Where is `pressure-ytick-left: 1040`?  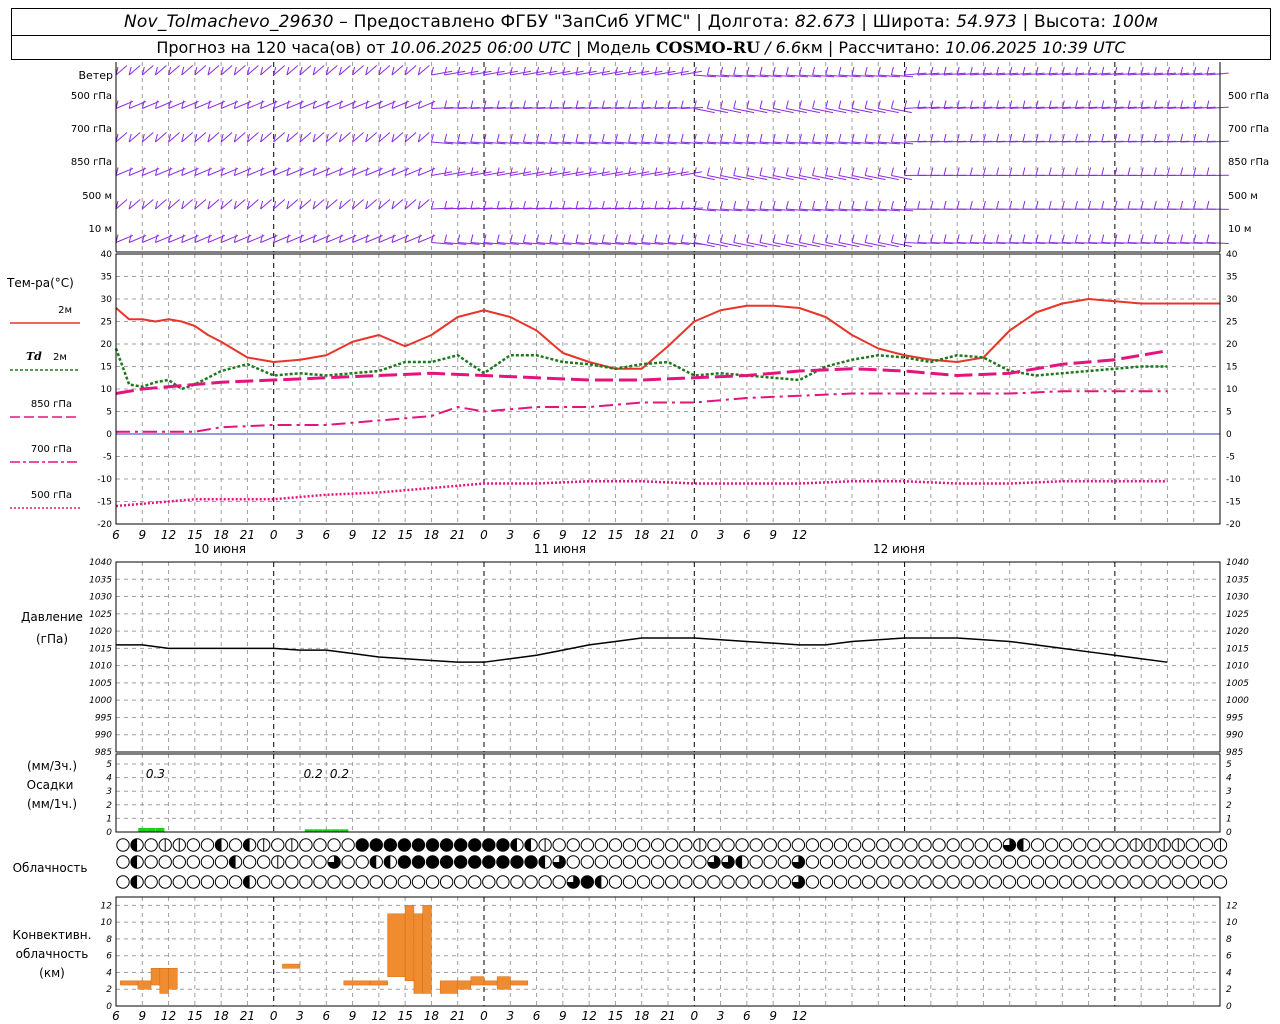 pressure-ytick-left: 1040 is located at coordinates (100, 563).